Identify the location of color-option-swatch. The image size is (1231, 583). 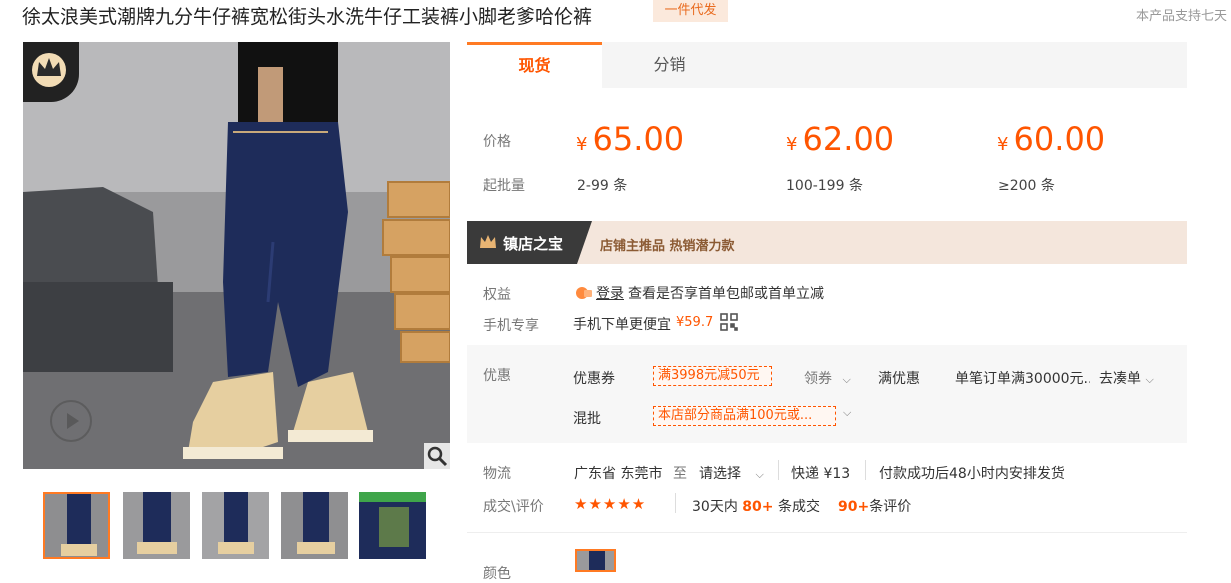
(595, 560).